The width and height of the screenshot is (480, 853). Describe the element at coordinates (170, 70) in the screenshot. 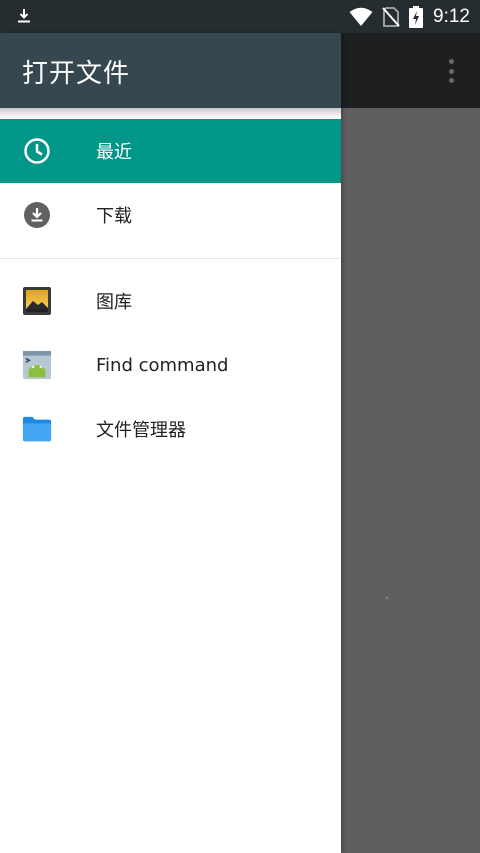

I see `drawer-header: 打开文件` at that location.